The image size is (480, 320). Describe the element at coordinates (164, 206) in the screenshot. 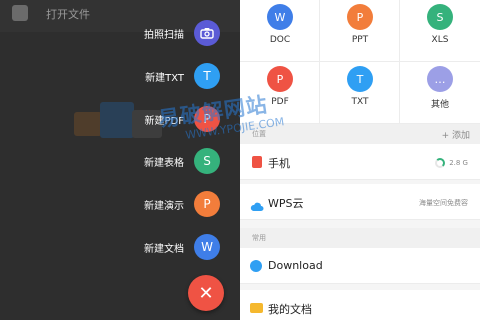

I see `menu-item-new-slides-label: 新建演示` at that location.